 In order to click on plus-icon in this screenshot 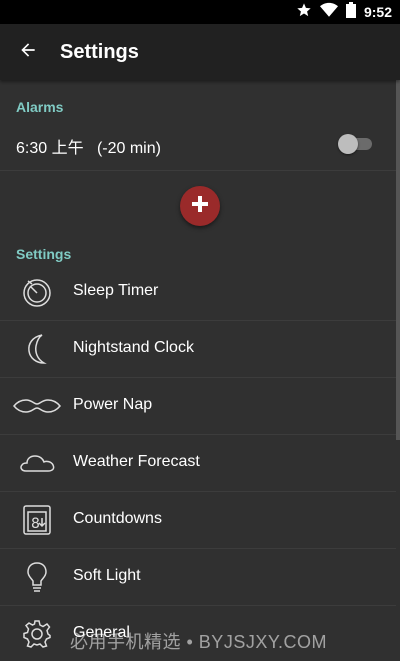, I will do `click(200, 206)`.